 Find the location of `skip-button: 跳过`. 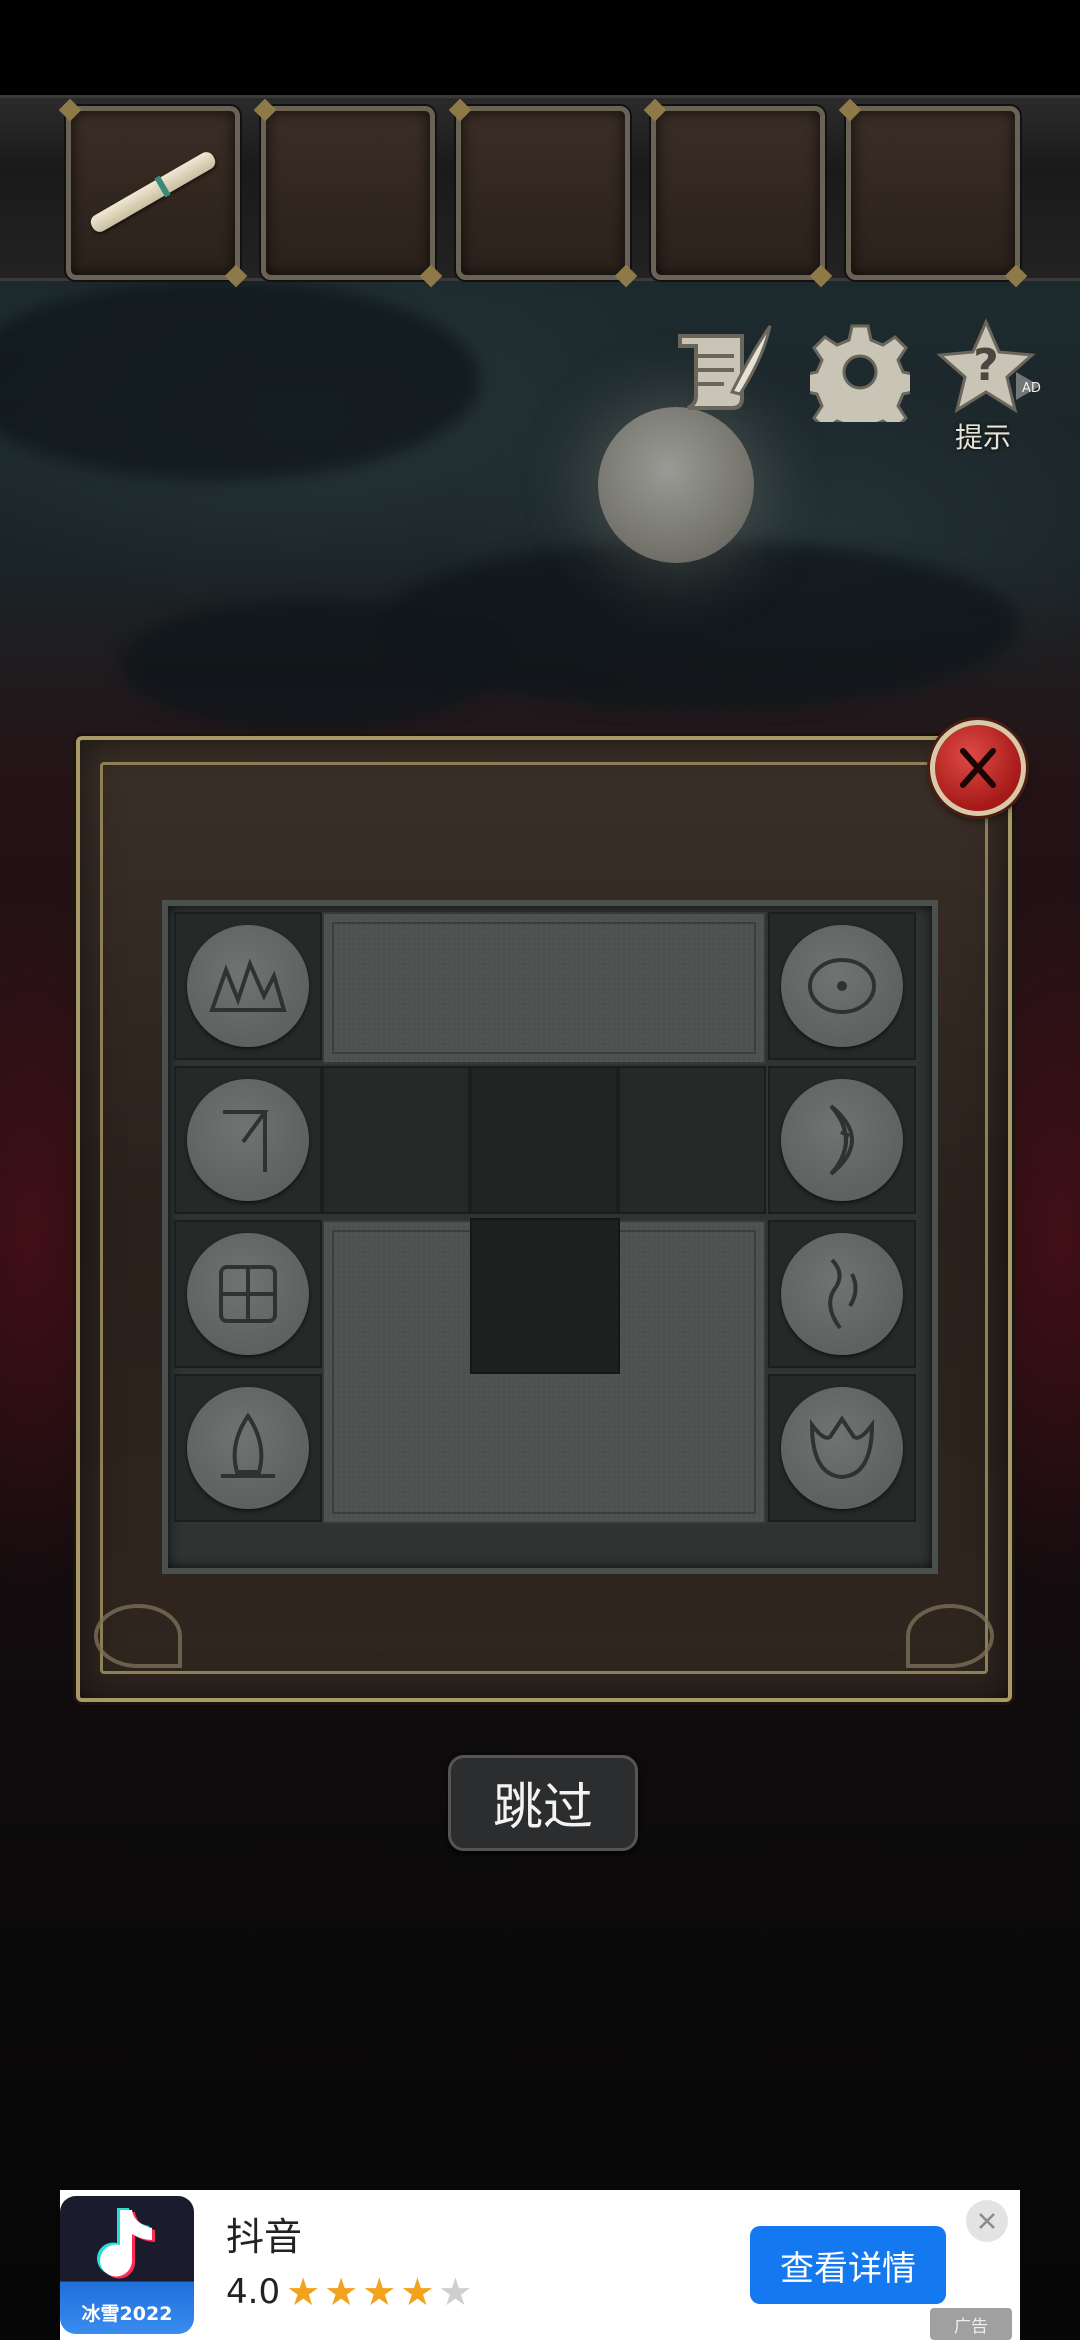

skip-button: 跳过 is located at coordinates (543, 1803).